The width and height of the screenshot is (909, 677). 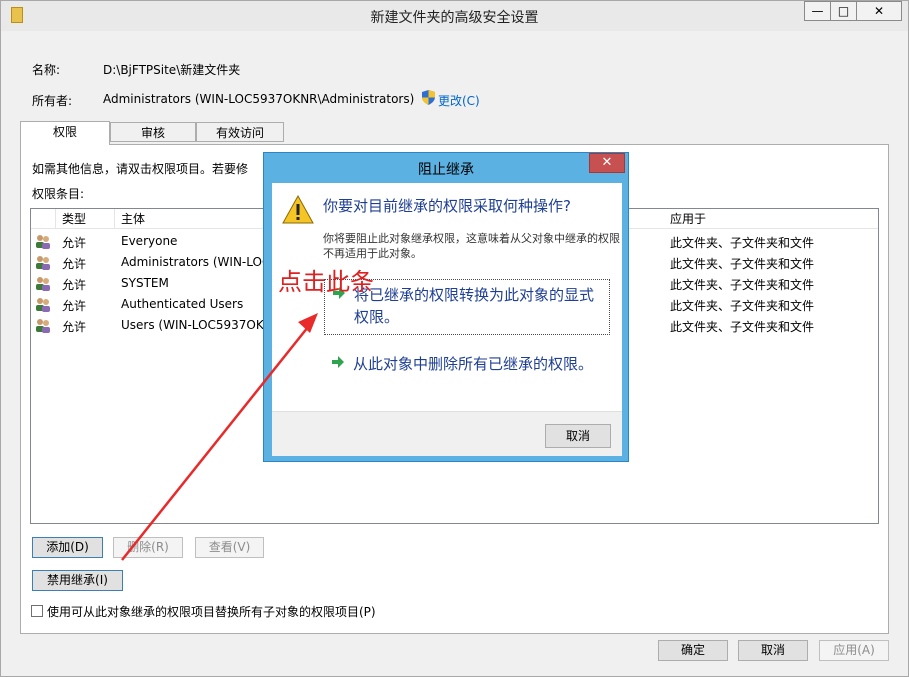 I want to click on dialog-description: 你将要阻止此对象继承权限，这意味着从父对象中继承的权限不再适用于此对象。, so click(x=471, y=246).